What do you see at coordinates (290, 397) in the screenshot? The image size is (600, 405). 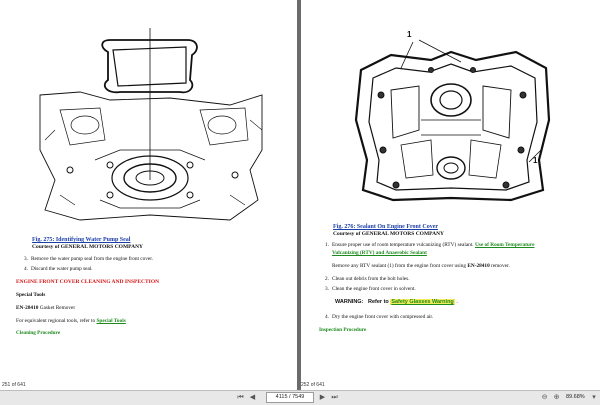 I see `page-number-input: 4115 / 7549` at bounding box center [290, 397].